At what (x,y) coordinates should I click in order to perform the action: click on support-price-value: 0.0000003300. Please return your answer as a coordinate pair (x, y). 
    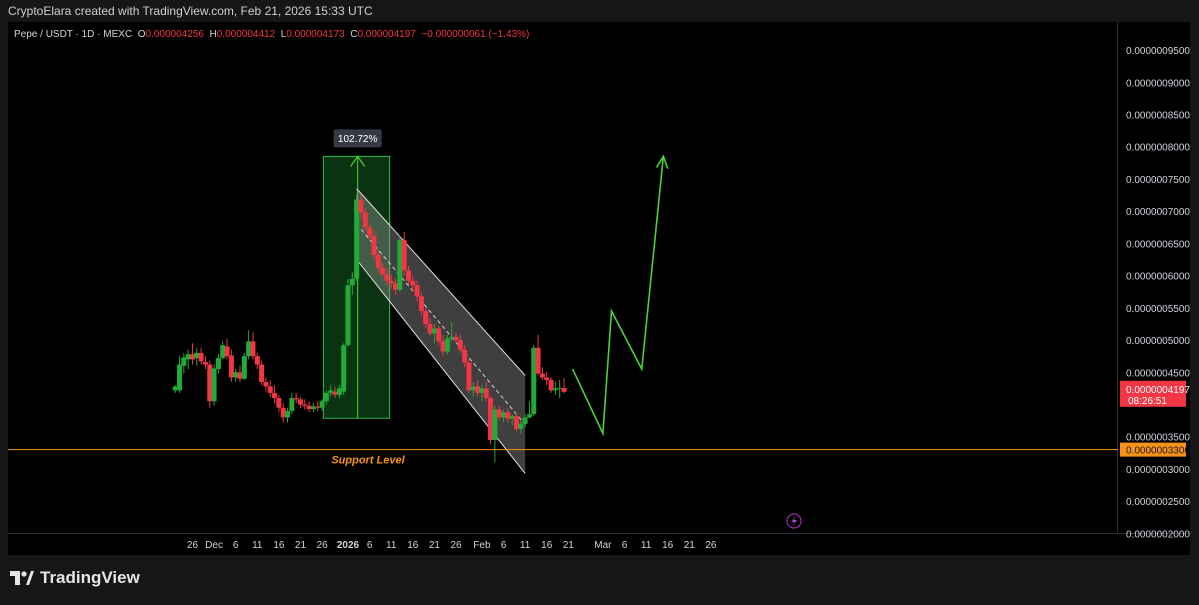
    Looking at the image, I should click on (1158, 451).